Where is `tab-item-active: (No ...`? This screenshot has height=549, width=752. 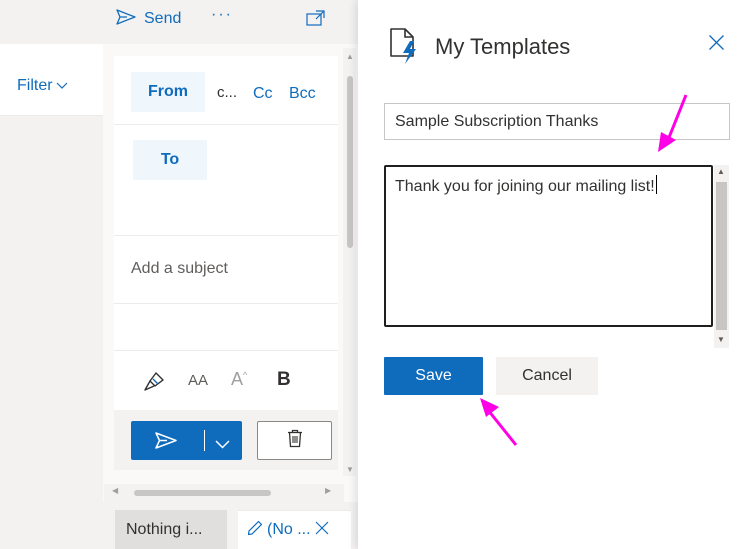
tab-item-active: (No ... is located at coordinates (294, 529).